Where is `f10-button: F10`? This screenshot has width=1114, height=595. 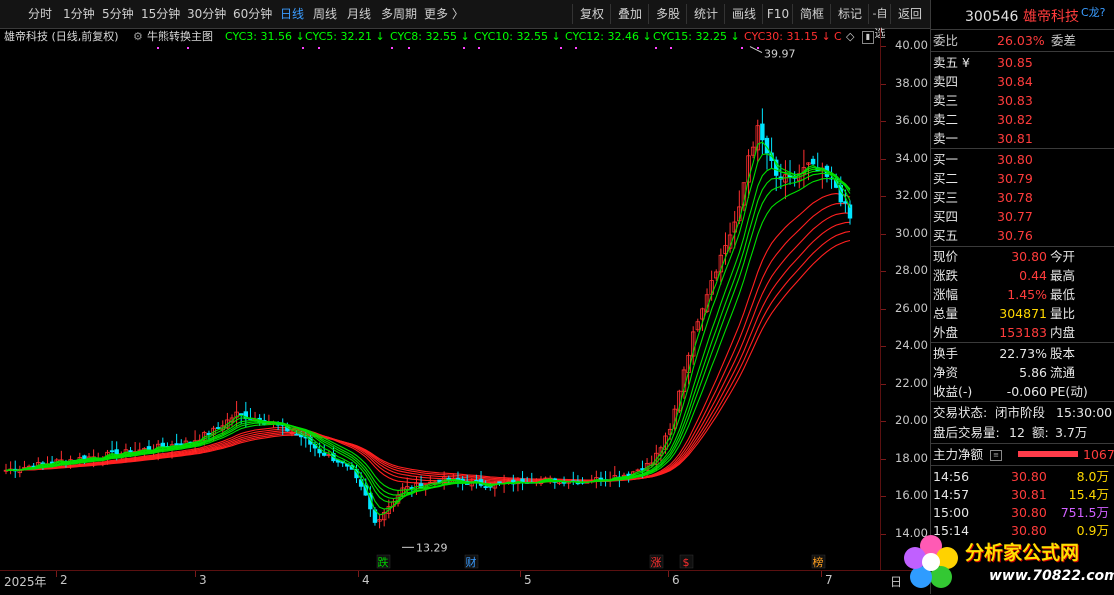 f10-button: F10 is located at coordinates (777, 14).